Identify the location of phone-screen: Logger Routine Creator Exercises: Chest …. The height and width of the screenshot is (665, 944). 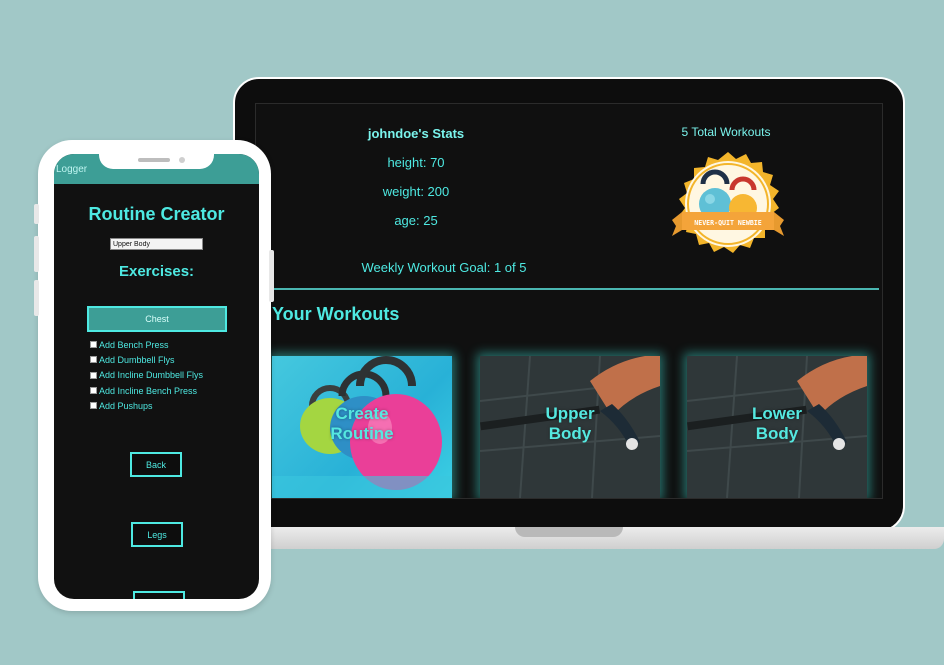
(156, 376).